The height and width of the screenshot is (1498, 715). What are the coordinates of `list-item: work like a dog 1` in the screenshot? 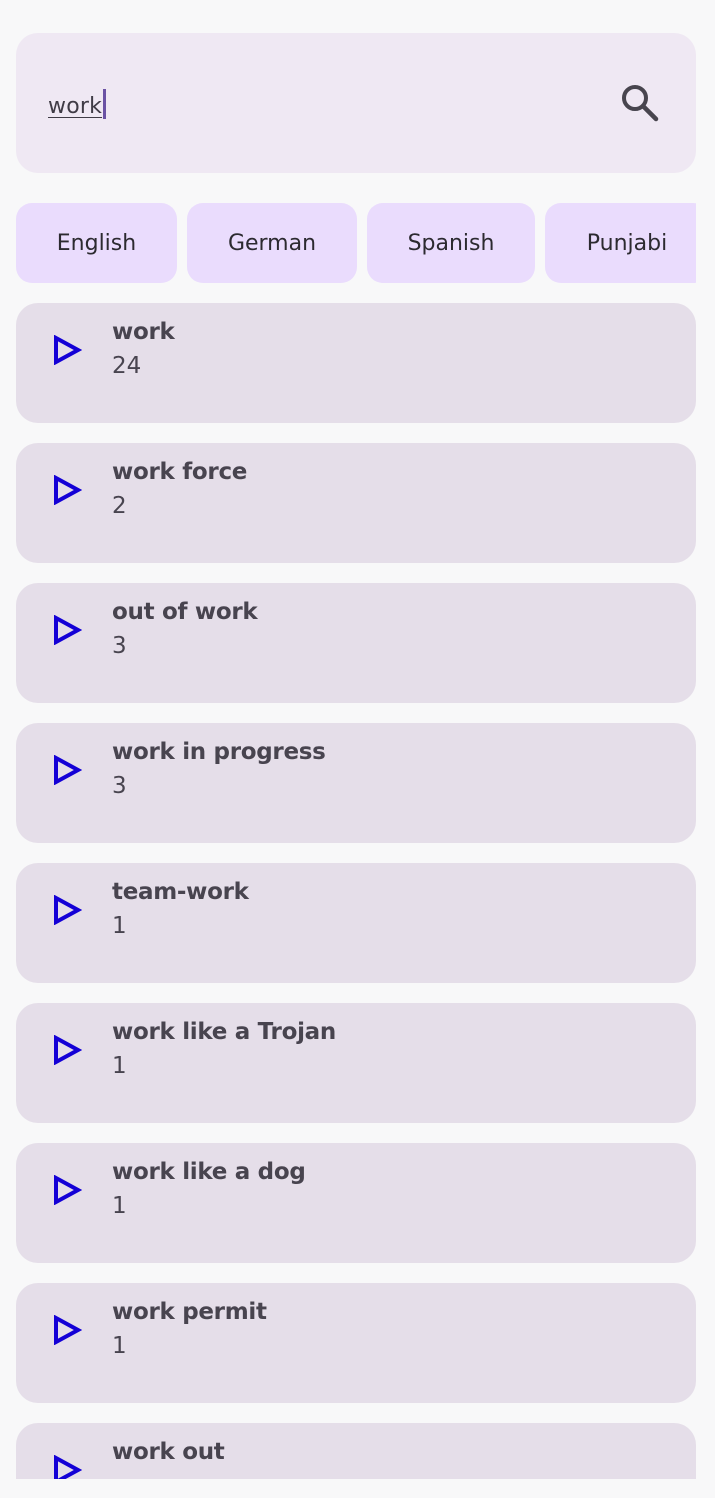 It's located at (356, 1203).